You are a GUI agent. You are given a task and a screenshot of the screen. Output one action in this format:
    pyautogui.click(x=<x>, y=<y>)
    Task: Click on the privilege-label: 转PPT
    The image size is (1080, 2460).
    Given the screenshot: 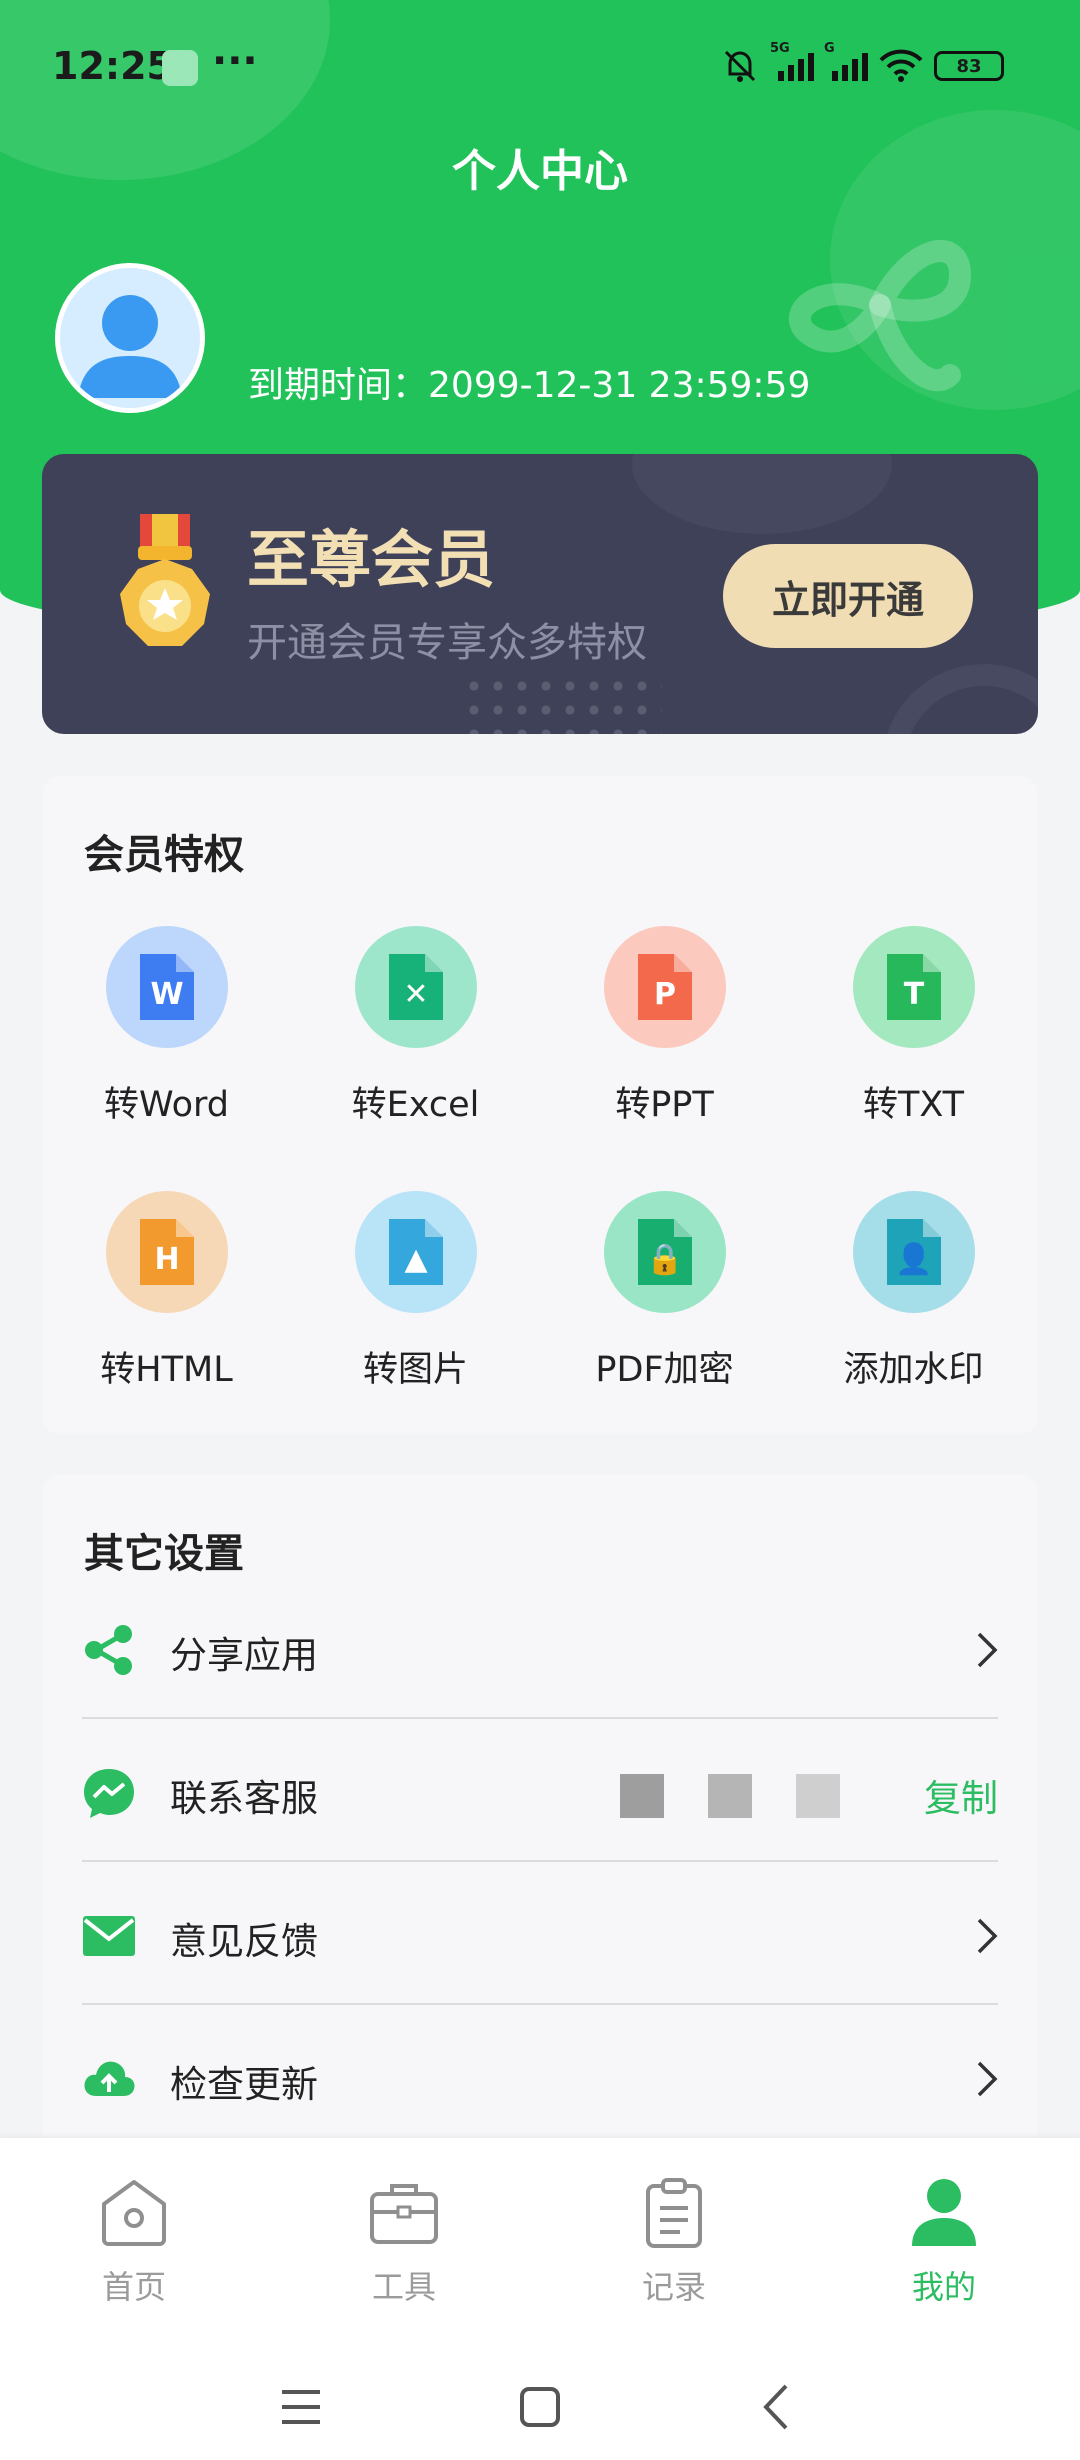 What is the action you would take?
    pyautogui.click(x=664, y=1105)
    